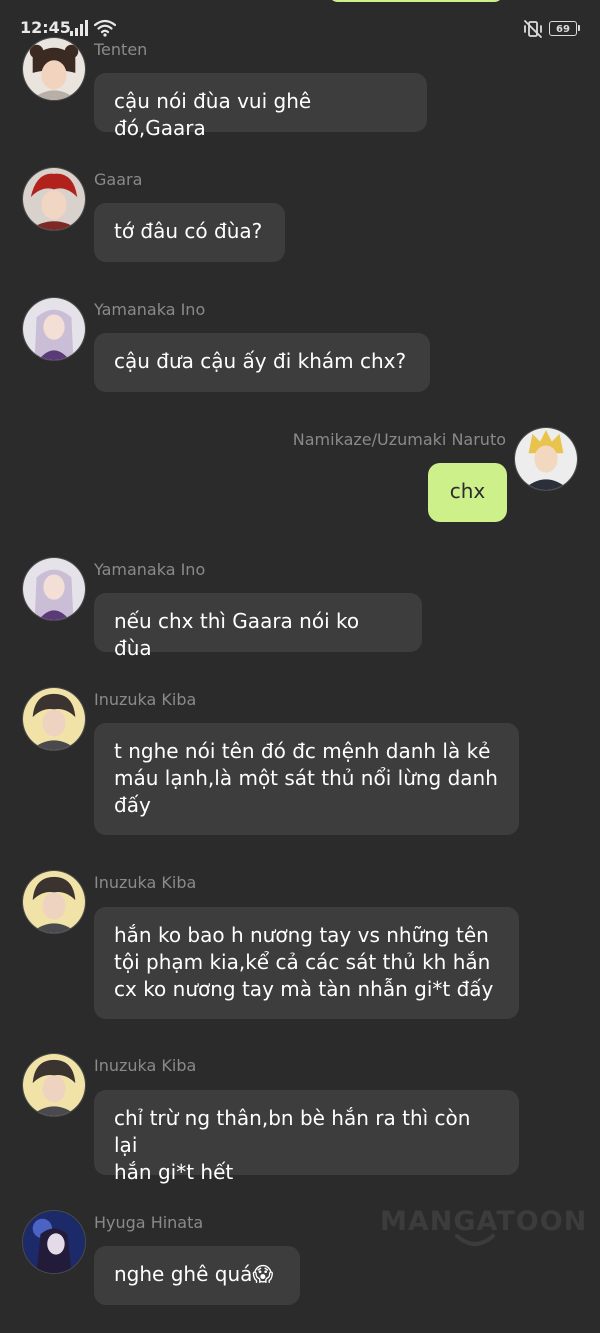  Describe the element at coordinates (197, 1275) in the screenshot. I see `message-bubble: nghe ghê quá😱` at that location.